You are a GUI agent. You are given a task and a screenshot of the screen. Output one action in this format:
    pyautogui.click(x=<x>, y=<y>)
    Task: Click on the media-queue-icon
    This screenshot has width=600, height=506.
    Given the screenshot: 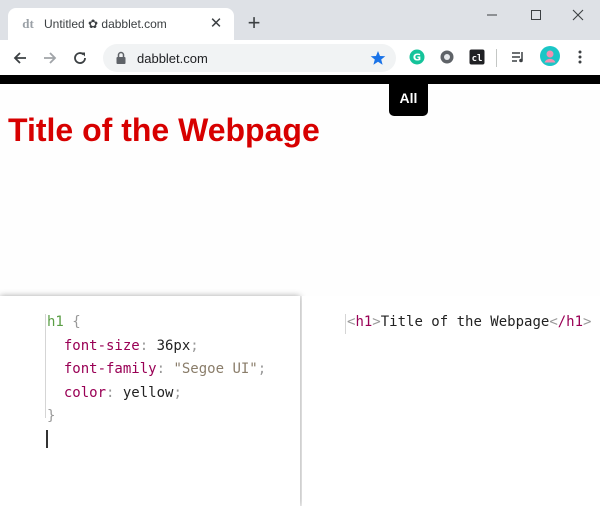 What is the action you would take?
    pyautogui.click(x=518, y=57)
    